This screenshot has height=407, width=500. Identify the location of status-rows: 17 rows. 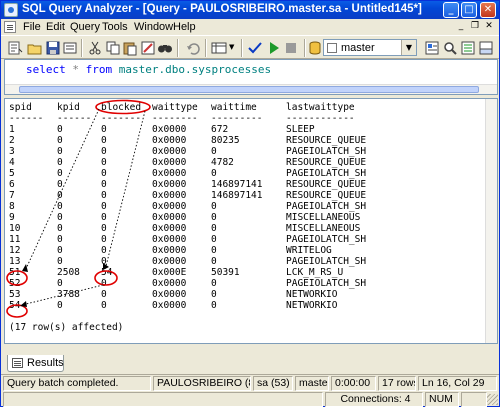
(397, 383).